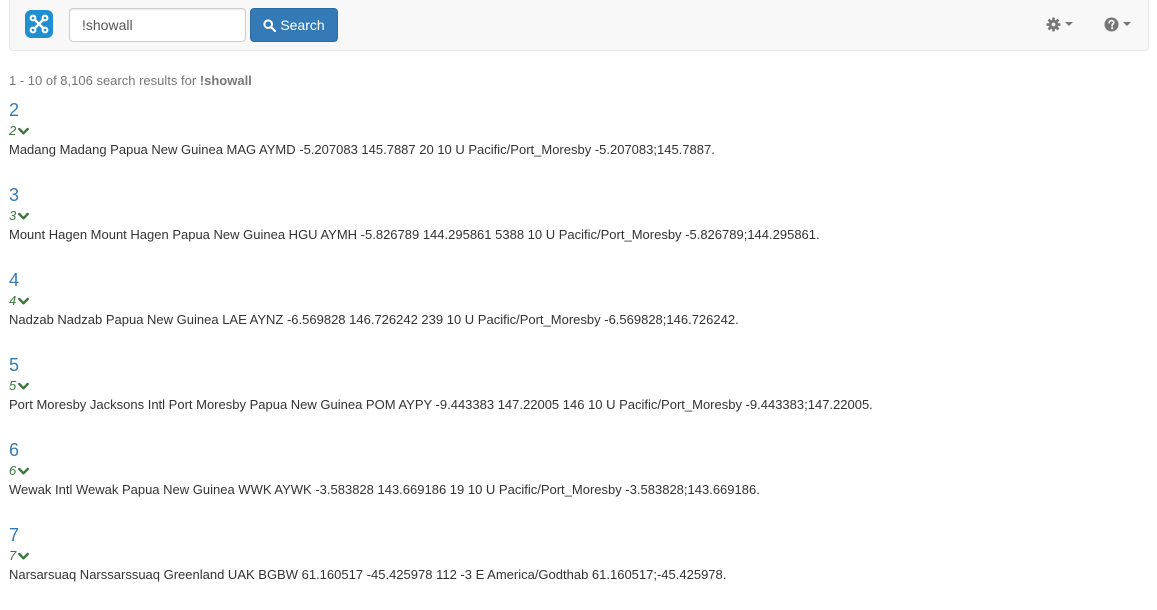 This screenshot has height=610, width=1157. Describe the element at coordinates (1053, 24) in the screenshot. I see `gear-icon` at that location.